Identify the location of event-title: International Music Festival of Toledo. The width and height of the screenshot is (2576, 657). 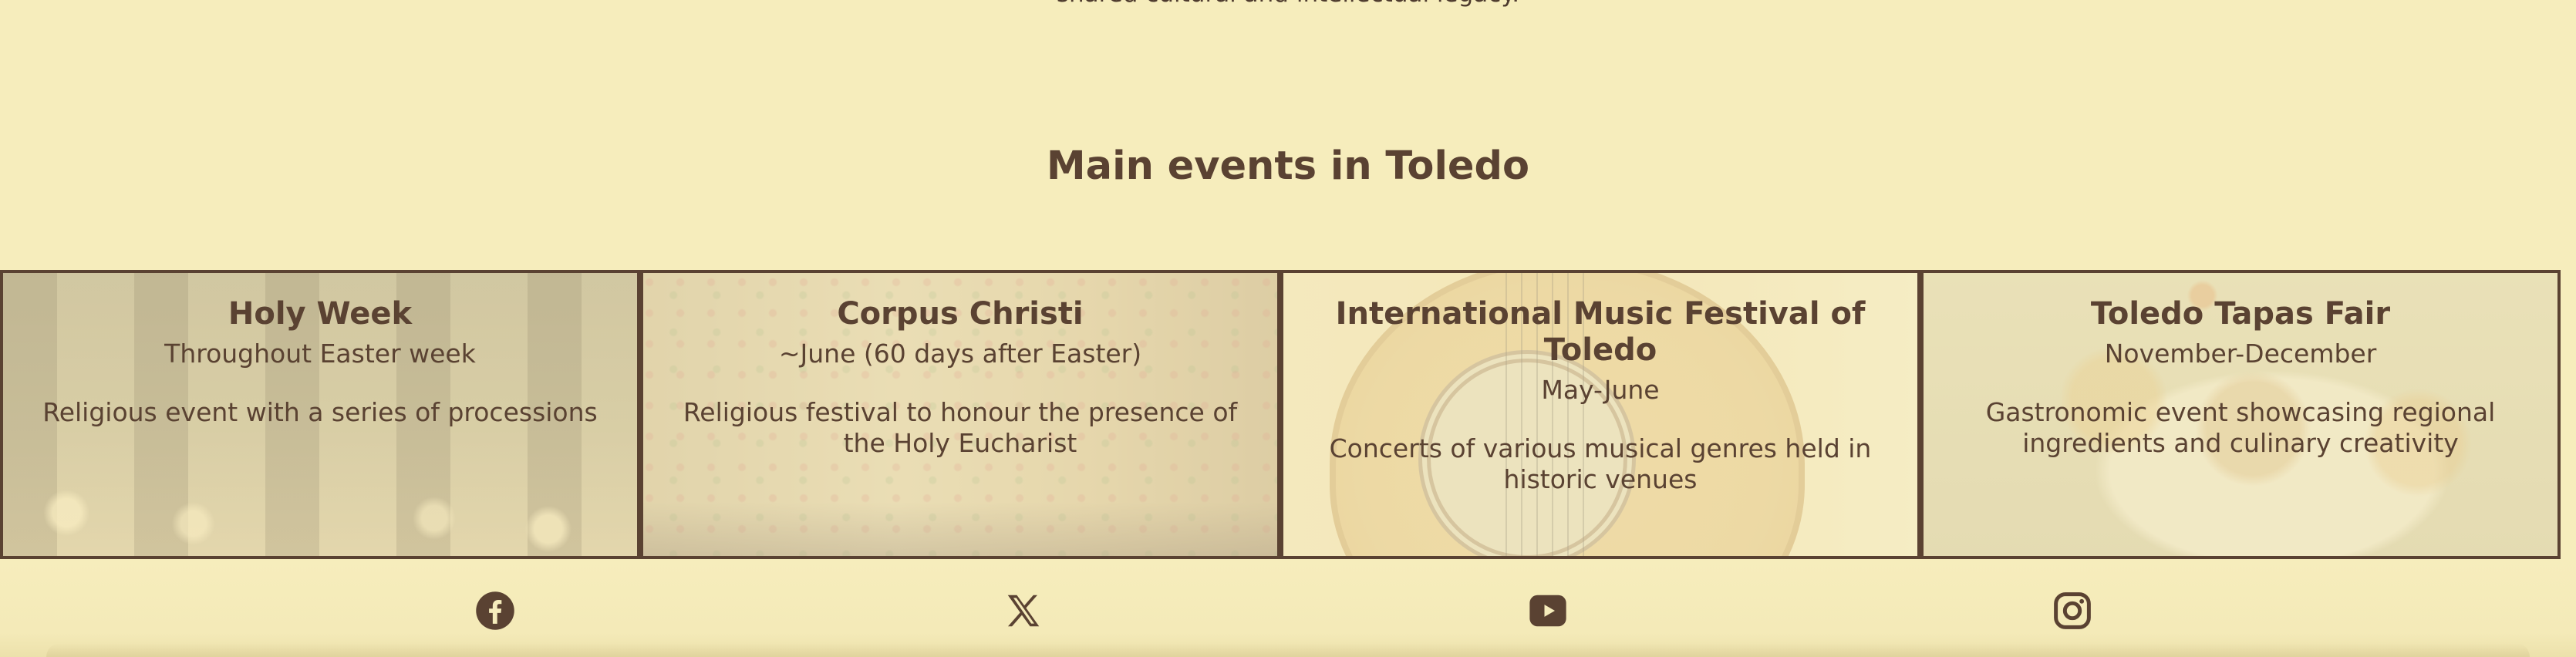
(1600, 332).